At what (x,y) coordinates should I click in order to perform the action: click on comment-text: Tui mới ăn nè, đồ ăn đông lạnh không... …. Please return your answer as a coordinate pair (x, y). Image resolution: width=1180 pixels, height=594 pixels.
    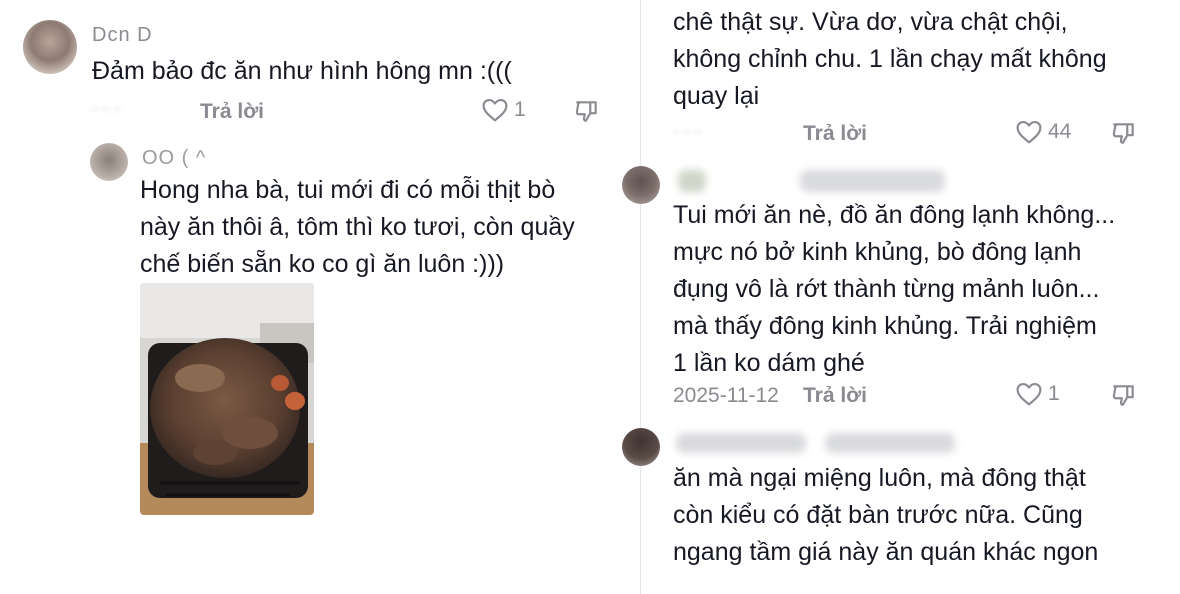
    Looking at the image, I should click on (894, 289).